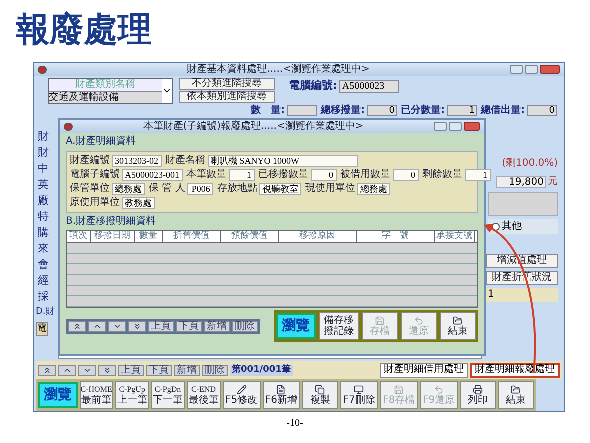 The height and width of the screenshot is (443, 590). I want to click on column-header: 字 號, so click(396, 236).